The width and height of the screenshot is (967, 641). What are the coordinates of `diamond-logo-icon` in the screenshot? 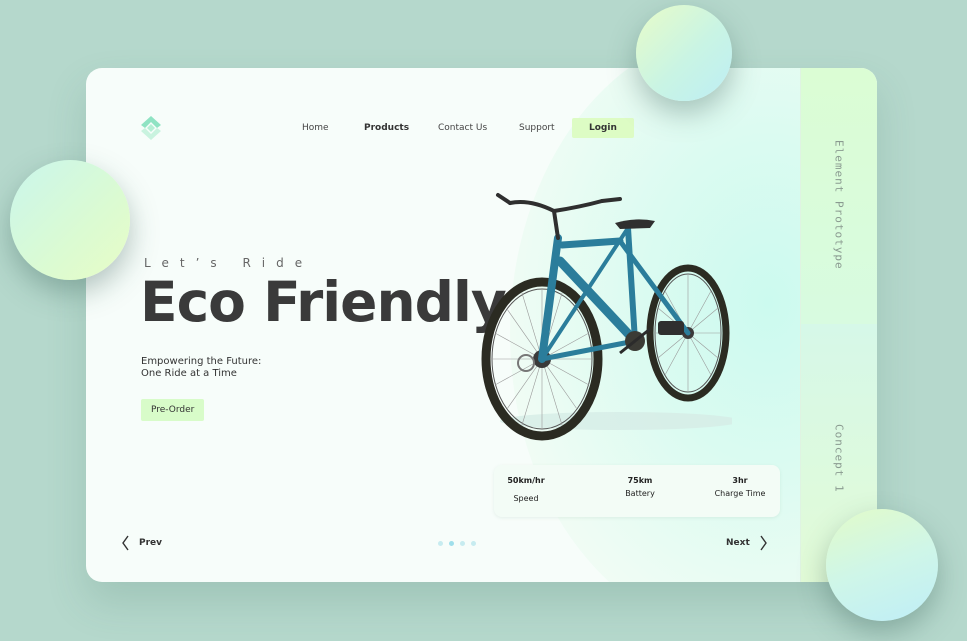 It's located at (151, 128).